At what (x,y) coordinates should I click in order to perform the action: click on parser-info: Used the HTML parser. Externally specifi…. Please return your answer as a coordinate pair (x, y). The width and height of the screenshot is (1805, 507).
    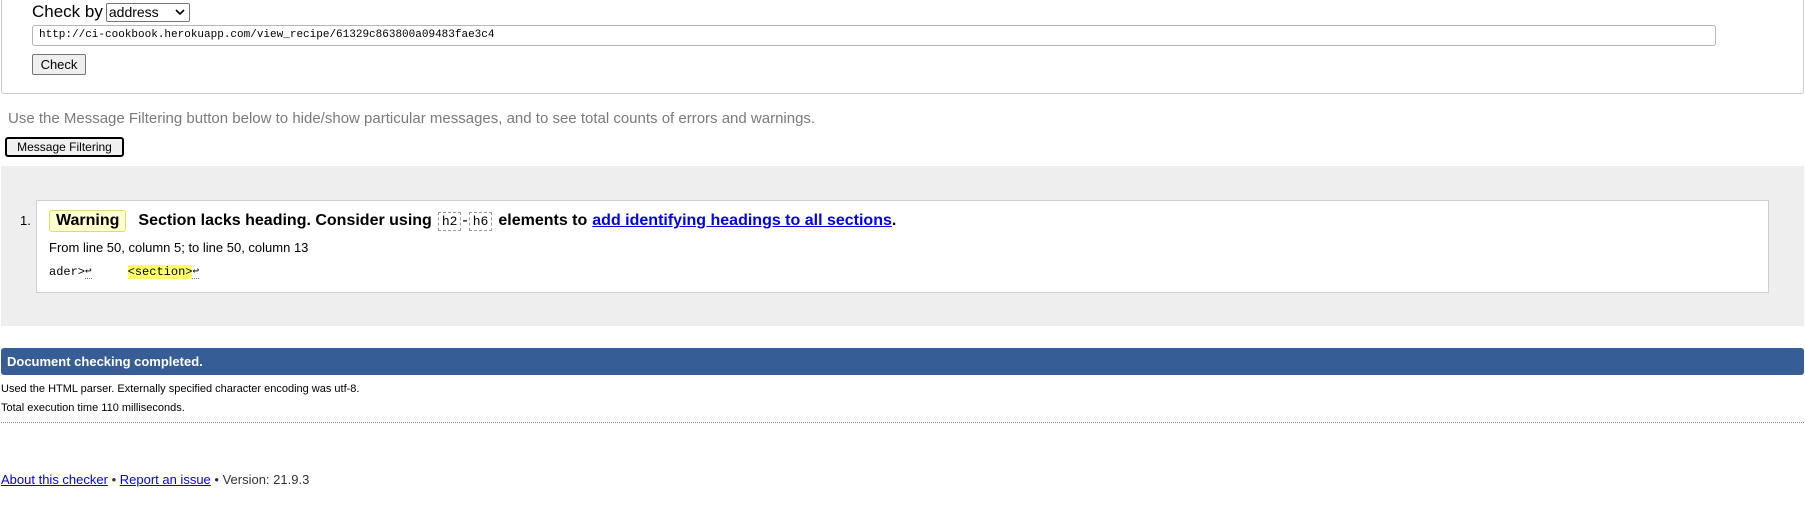
    Looking at the image, I should click on (180, 389).